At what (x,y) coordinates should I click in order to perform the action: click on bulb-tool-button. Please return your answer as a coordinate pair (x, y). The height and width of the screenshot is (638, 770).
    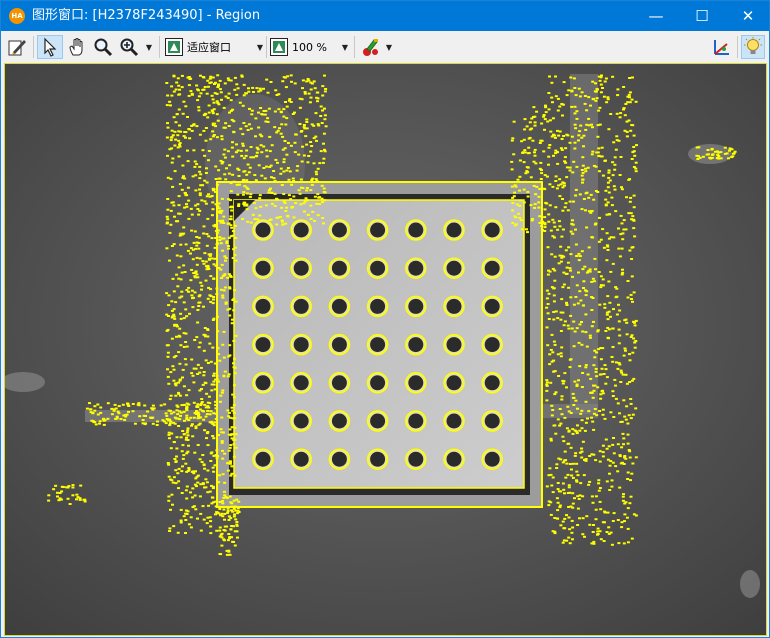
    Looking at the image, I should click on (753, 47).